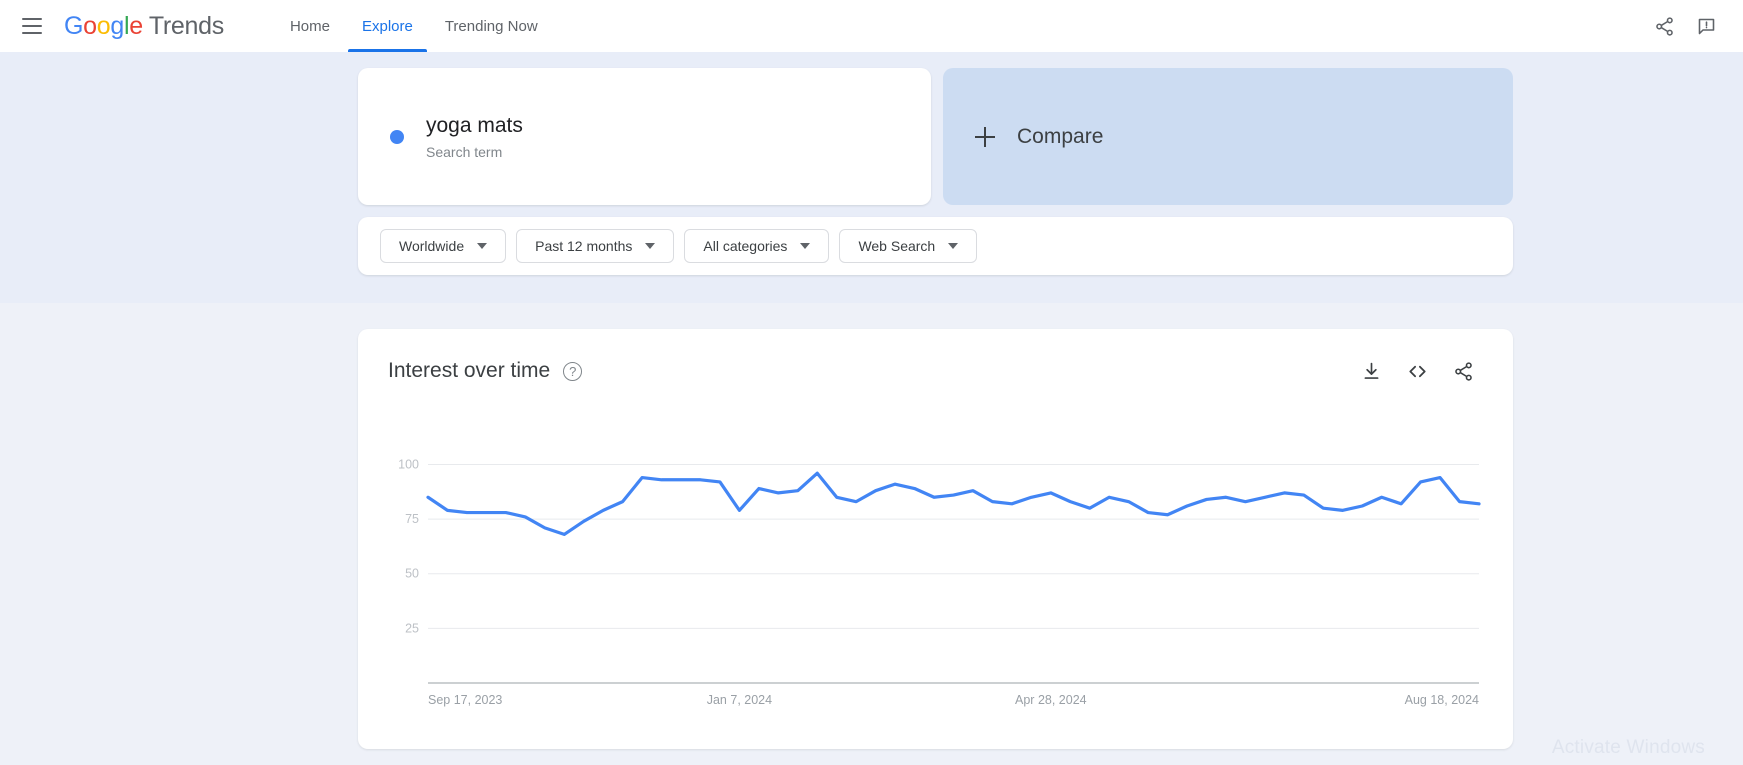 The image size is (1743, 765). Describe the element at coordinates (933, 371) in the screenshot. I see `chart-header: Interest over time ?` at that location.